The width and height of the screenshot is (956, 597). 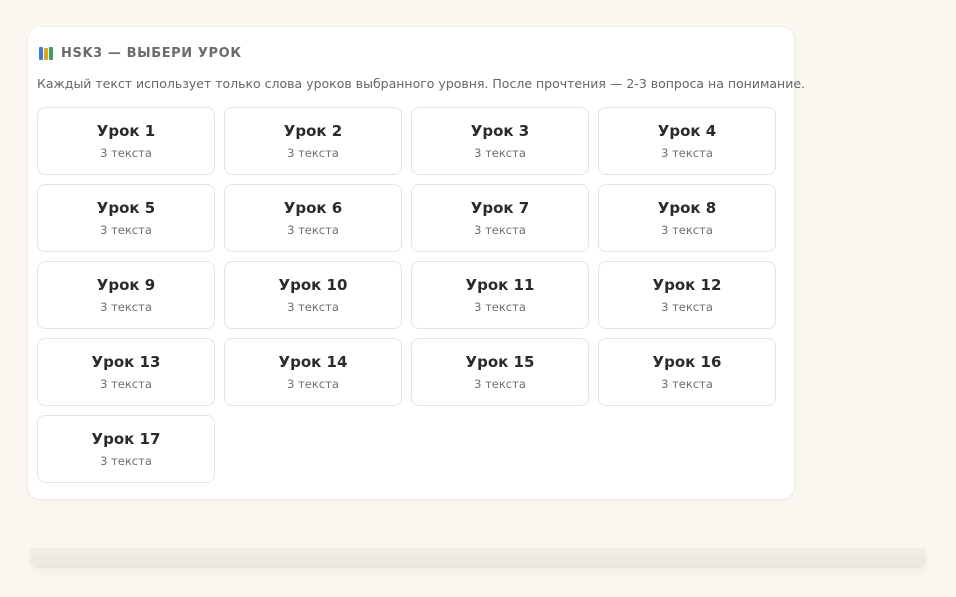 What do you see at coordinates (687, 372) in the screenshot?
I see `lesson-card-16: Урок 16 3 текста` at bounding box center [687, 372].